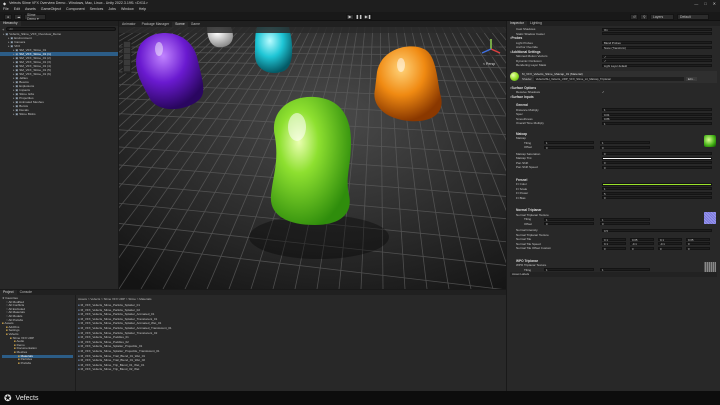 The image size is (720, 405). What do you see at coordinates (657, 65) in the screenshot?
I see `property-field: Light Layer default` at bounding box center [657, 65].